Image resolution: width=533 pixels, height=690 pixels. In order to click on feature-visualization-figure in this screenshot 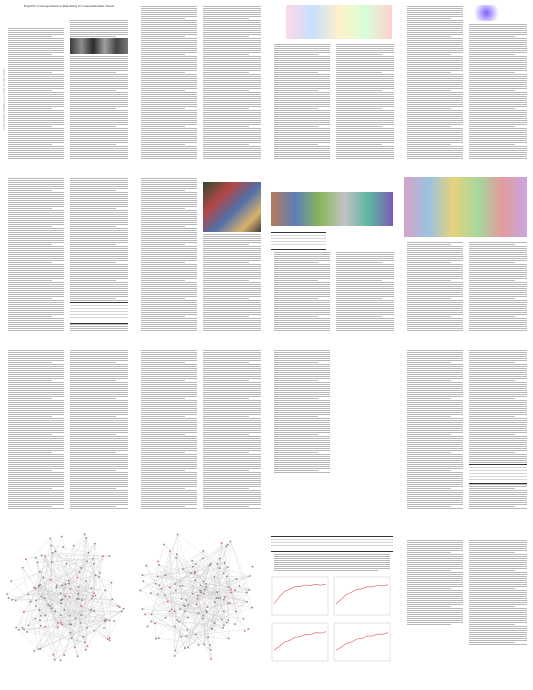, I will do `click(465, 207)`.